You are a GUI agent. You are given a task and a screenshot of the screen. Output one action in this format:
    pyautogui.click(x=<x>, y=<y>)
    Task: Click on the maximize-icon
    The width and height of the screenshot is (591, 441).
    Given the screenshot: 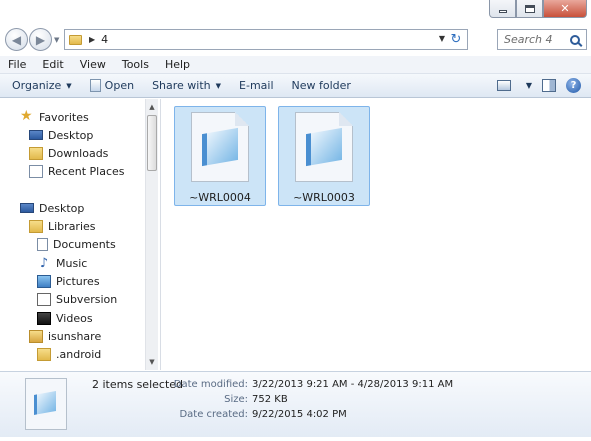 What is the action you would take?
    pyautogui.click(x=529, y=8)
    